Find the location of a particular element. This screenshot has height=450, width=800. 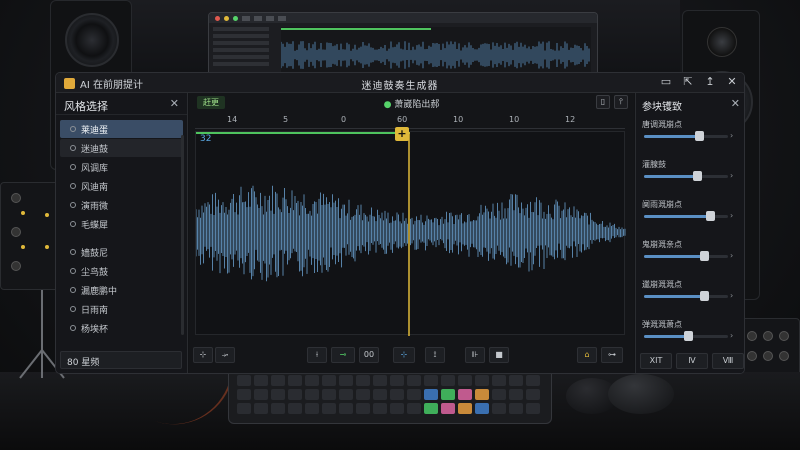

mixer-knob is located at coordinates (16, 266).